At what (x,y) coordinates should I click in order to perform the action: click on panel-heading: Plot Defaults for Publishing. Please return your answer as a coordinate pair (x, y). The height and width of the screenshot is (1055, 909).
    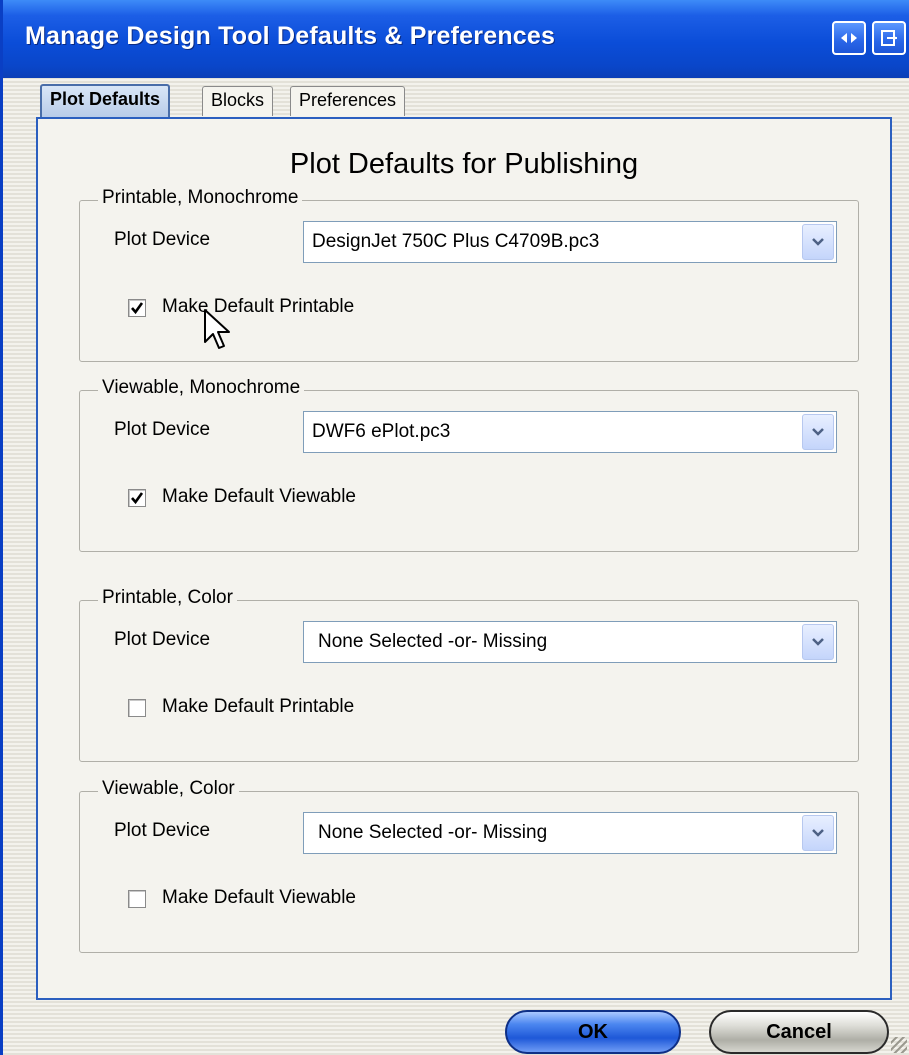
    Looking at the image, I should click on (464, 164).